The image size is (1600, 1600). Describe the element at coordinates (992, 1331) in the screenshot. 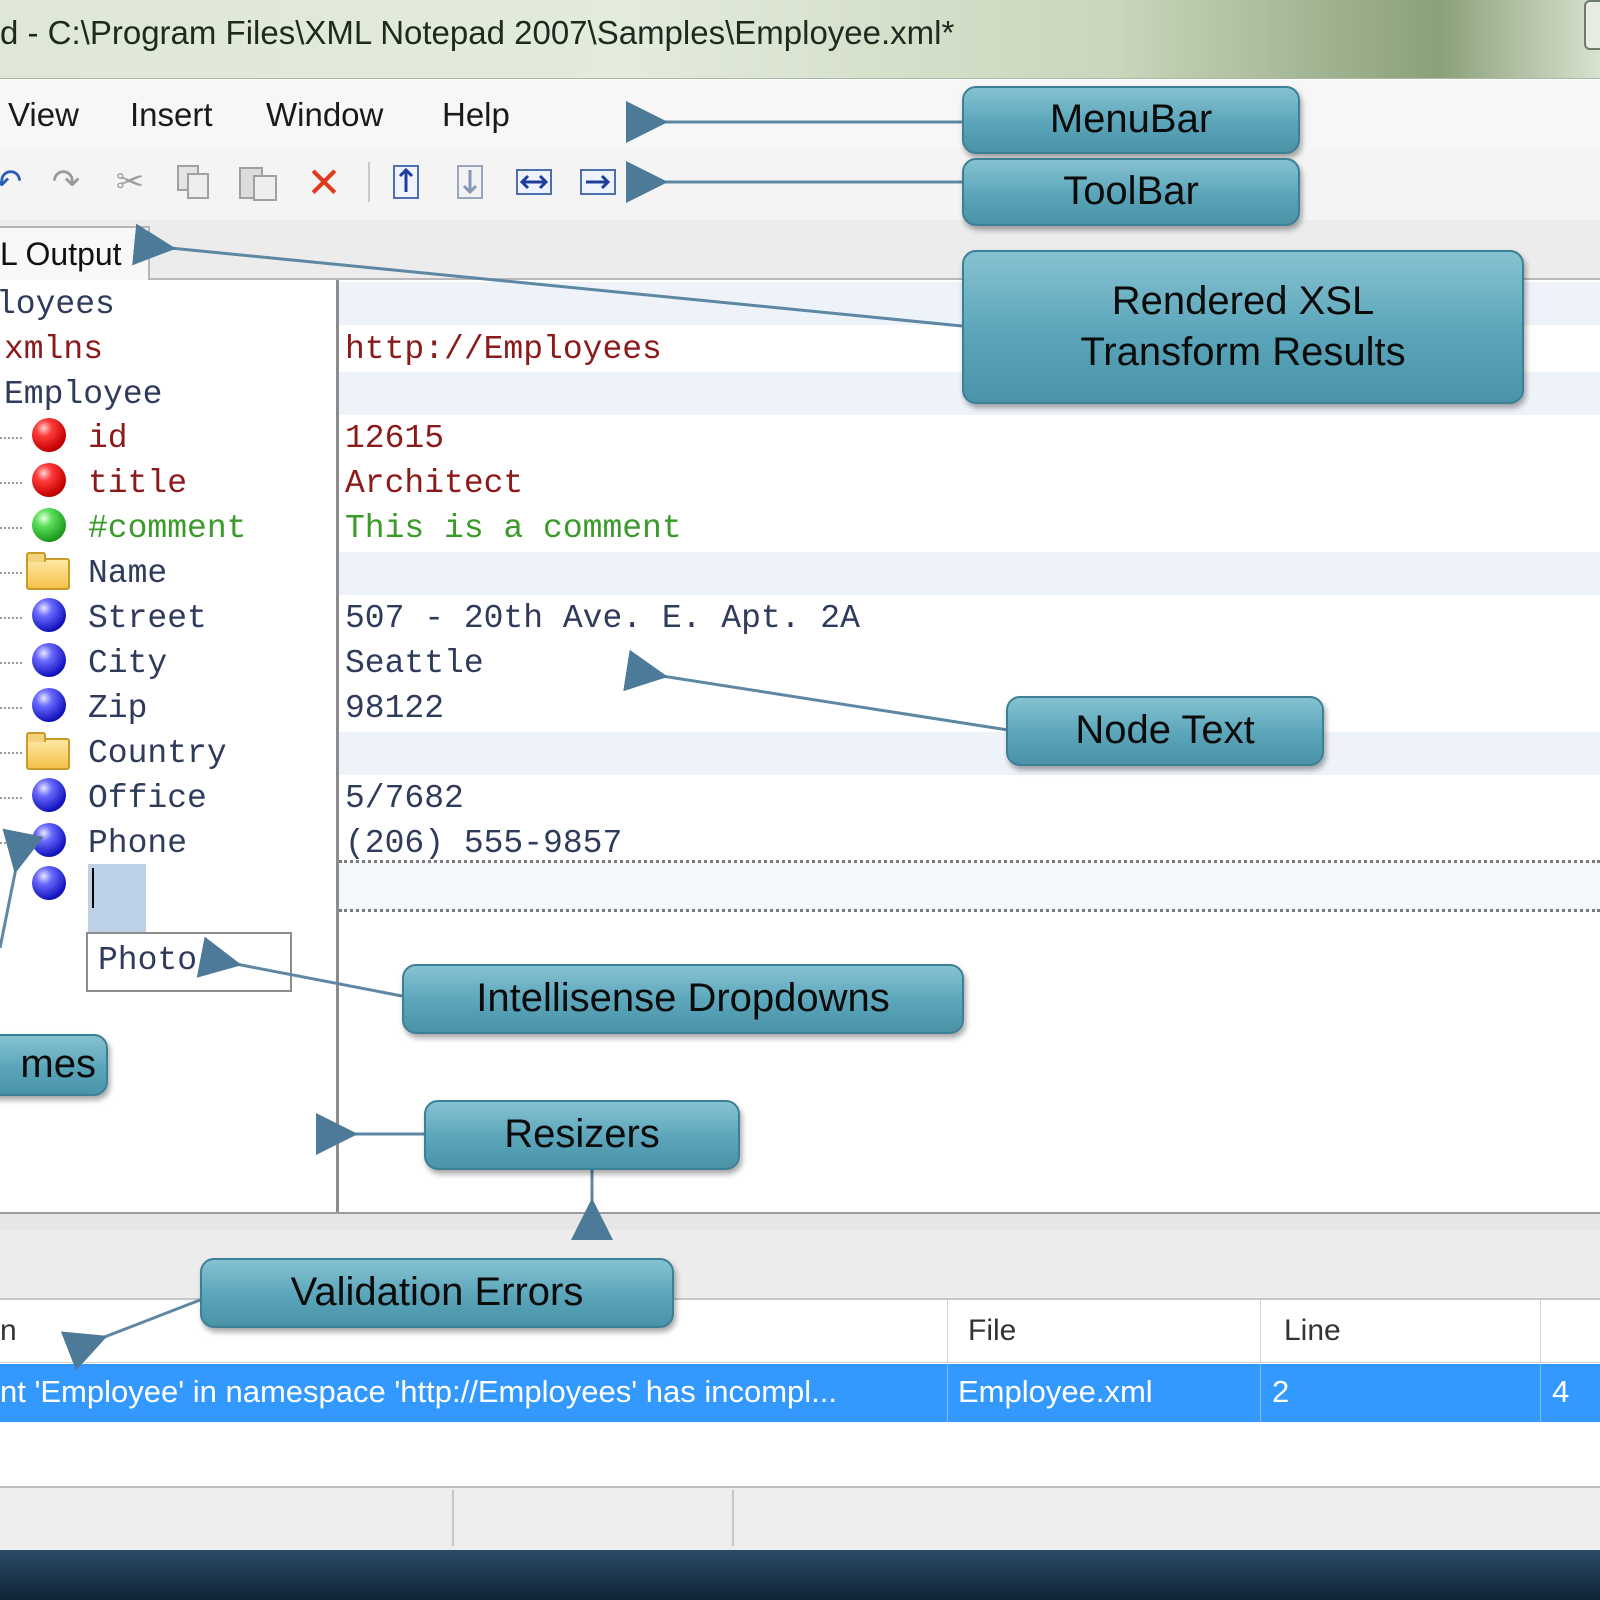

I see `column-file: File` at that location.